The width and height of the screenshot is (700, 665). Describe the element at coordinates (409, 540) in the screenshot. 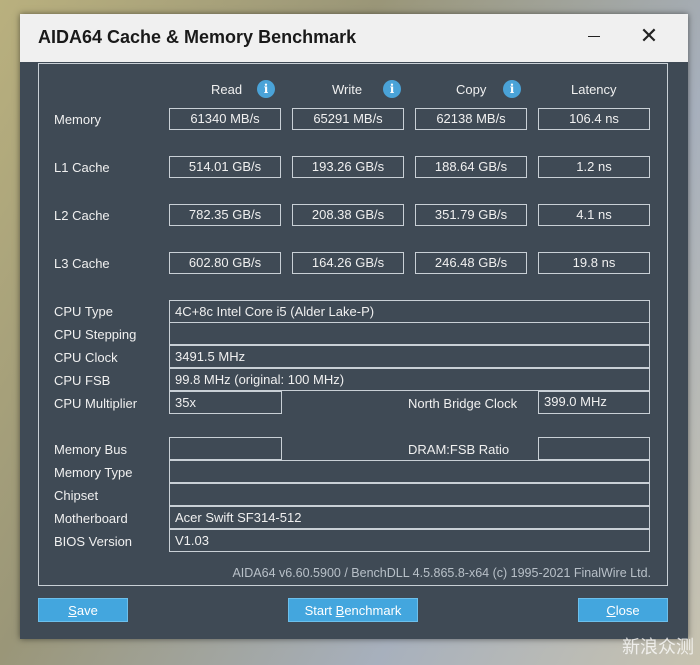

I see `bios-version-value: V1.03` at that location.